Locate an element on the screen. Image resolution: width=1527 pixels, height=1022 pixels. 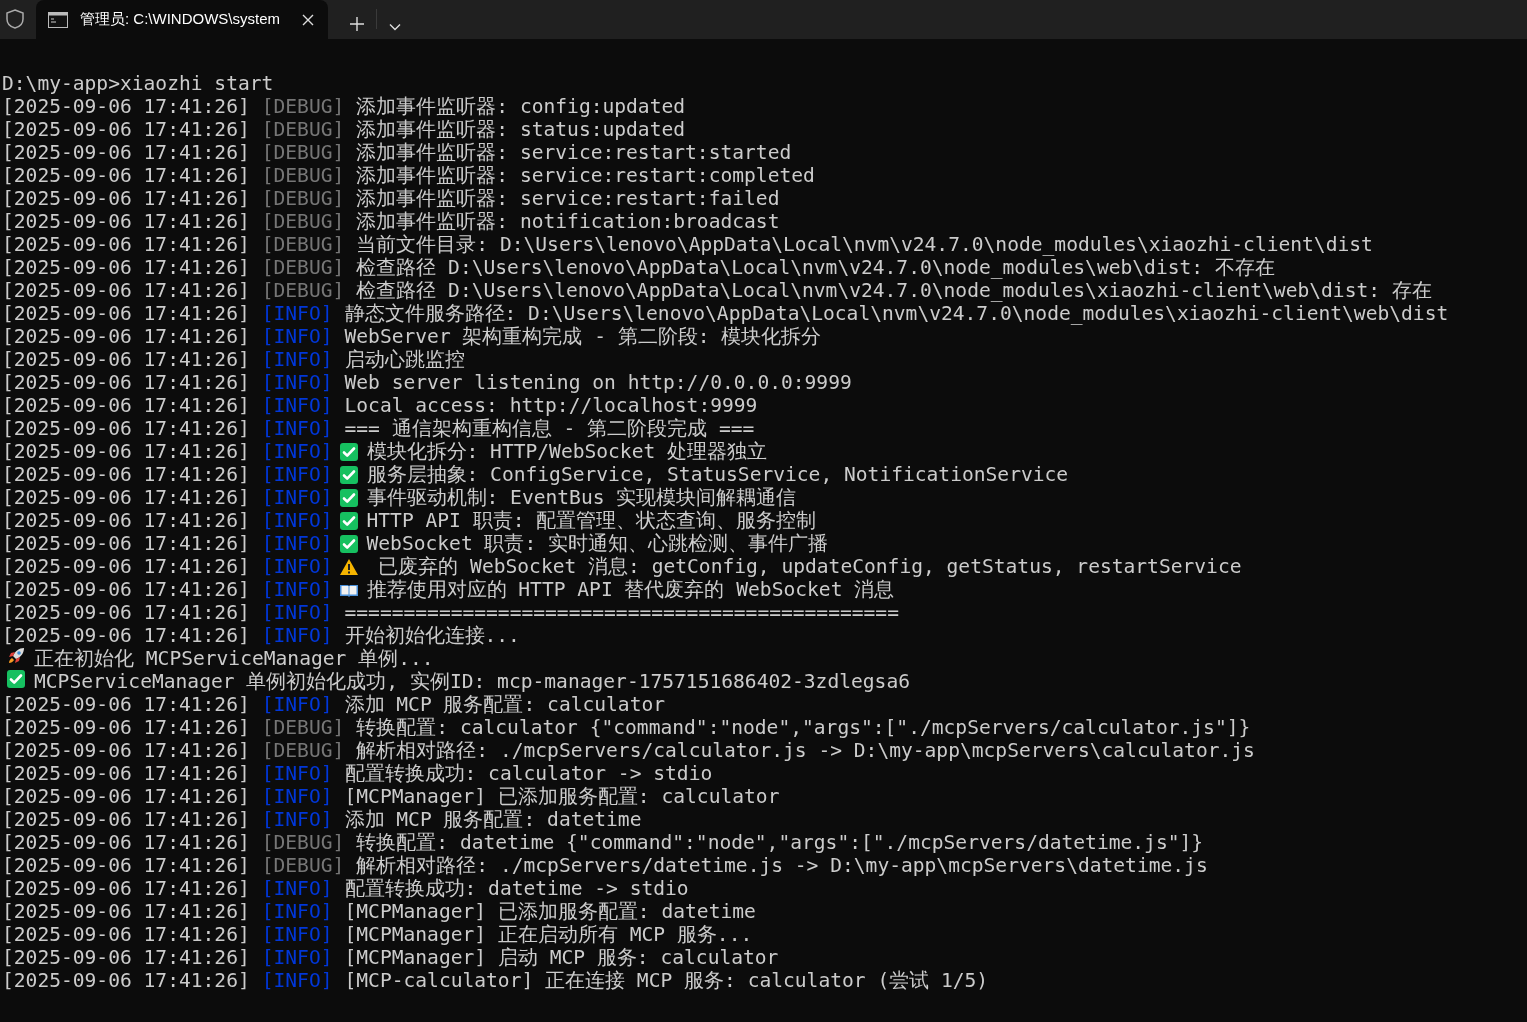
log-message: [MCPManager] 已添加服务配置: calculator is located at coordinates (562, 796).